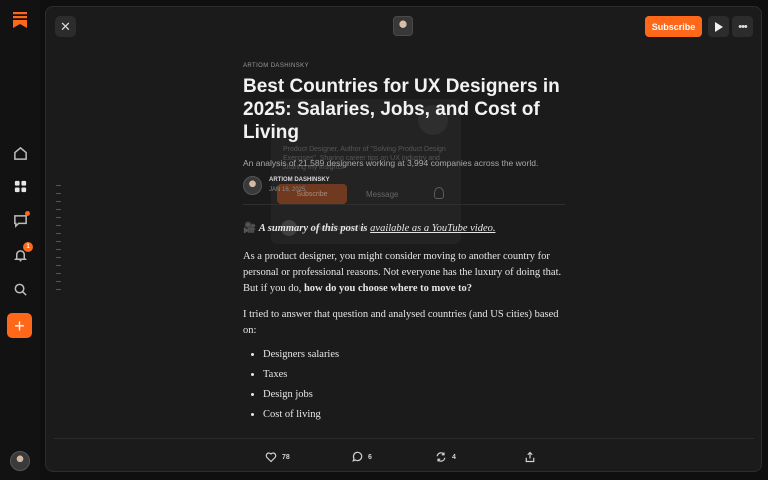  What do you see at coordinates (299, 180) in the screenshot?
I see `author-name: ARTIOM DASHINSKY` at bounding box center [299, 180].